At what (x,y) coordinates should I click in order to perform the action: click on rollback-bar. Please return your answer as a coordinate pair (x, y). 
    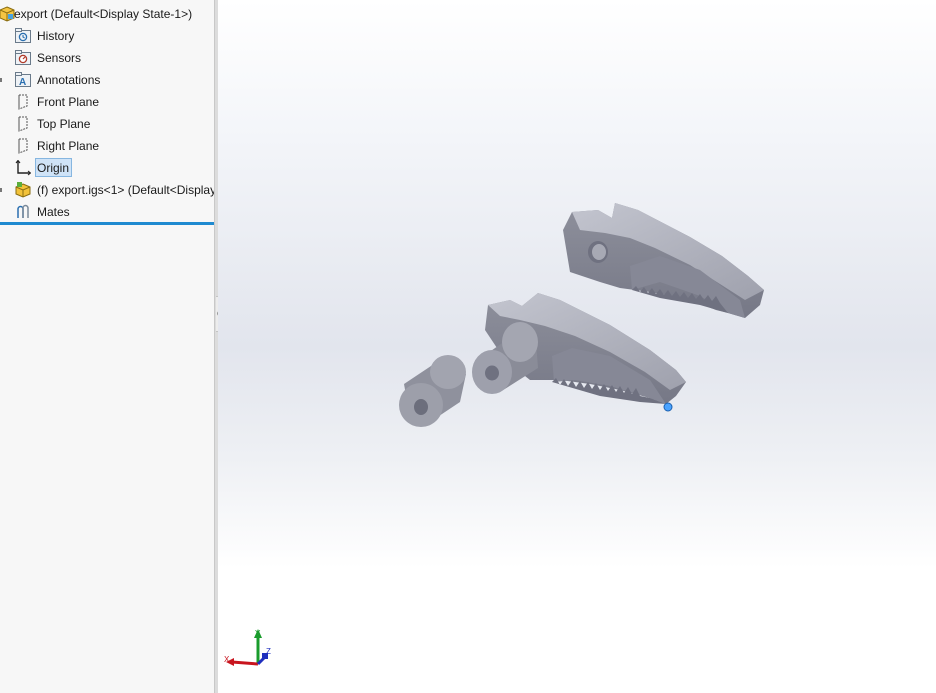
    Looking at the image, I should click on (107, 223).